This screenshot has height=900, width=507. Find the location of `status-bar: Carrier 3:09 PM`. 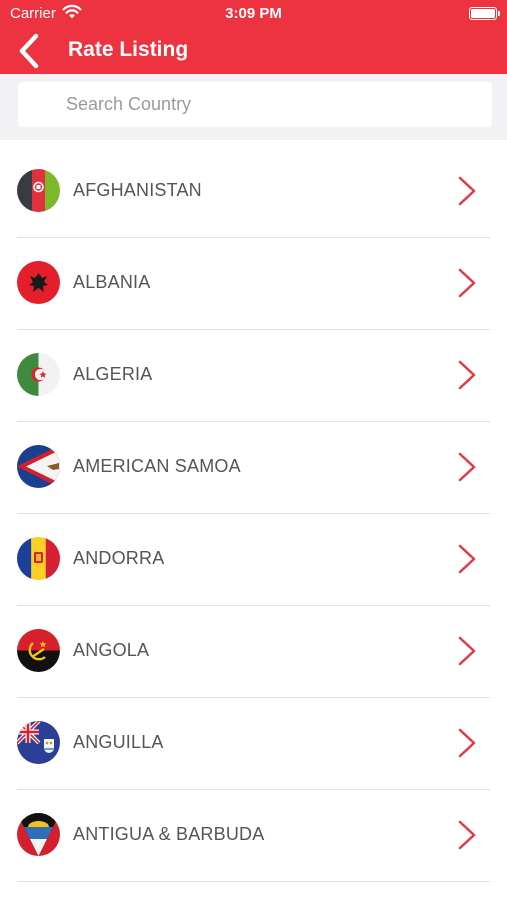

status-bar: Carrier 3:09 PM is located at coordinates (253, 14).